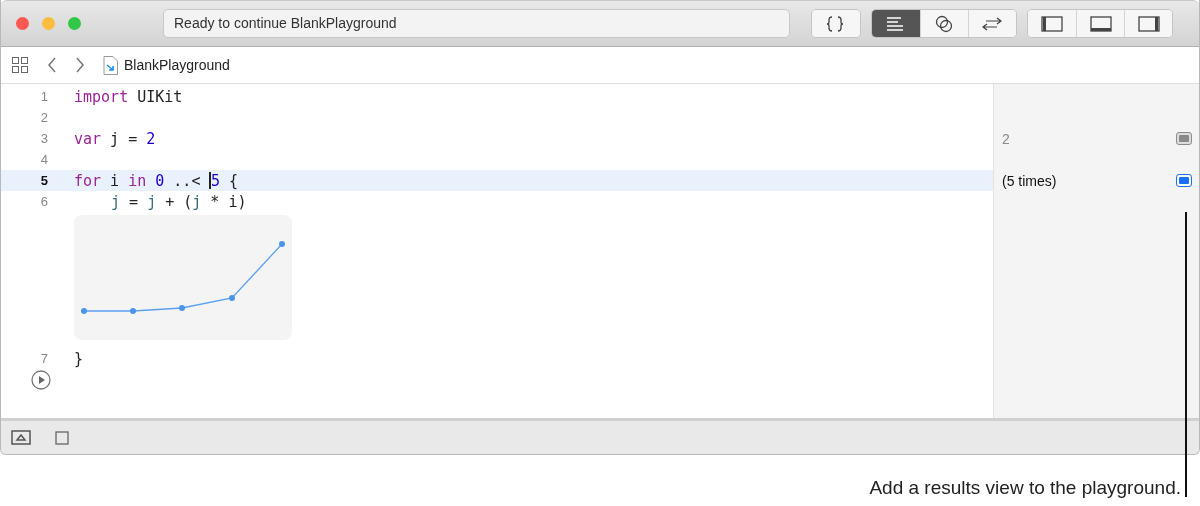 This screenshot has width=1200, height=506. Describe the element at coordinates (80, 65) in the screenshot. I see `forward-icon` at that location.